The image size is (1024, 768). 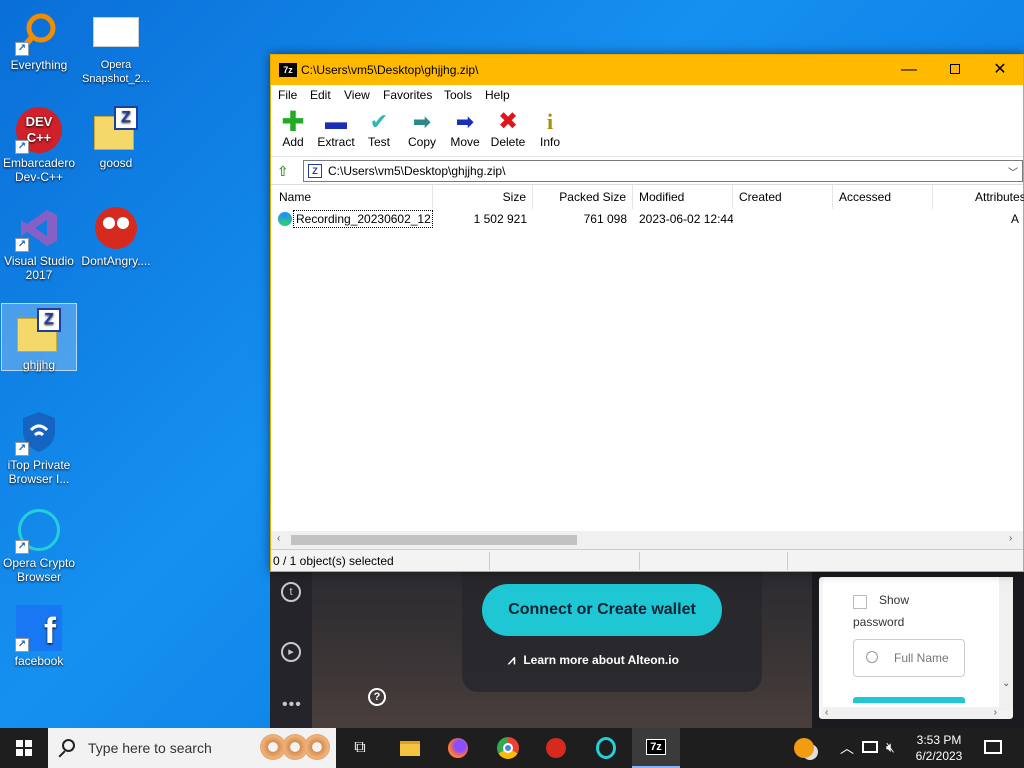 What do you see at coordinates (285, 171) in the screenshot?
I see `folder-up-icon: ⇧` at bounding box center [285, 171].